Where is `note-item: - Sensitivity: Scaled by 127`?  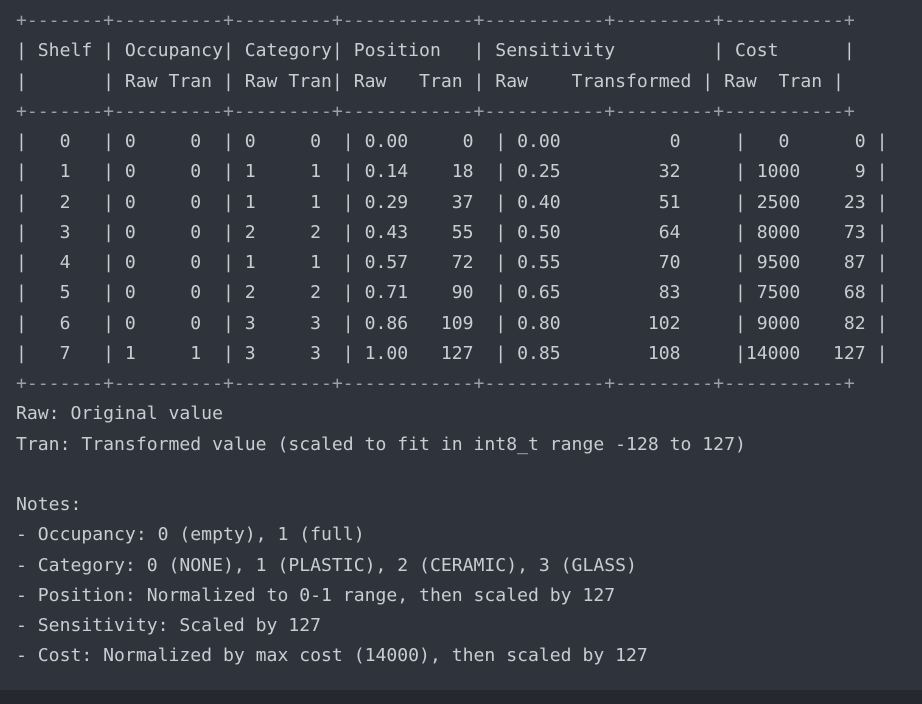 note-item: - Sensitivity: Scaled by 127 is located at coordinates (169, 625).